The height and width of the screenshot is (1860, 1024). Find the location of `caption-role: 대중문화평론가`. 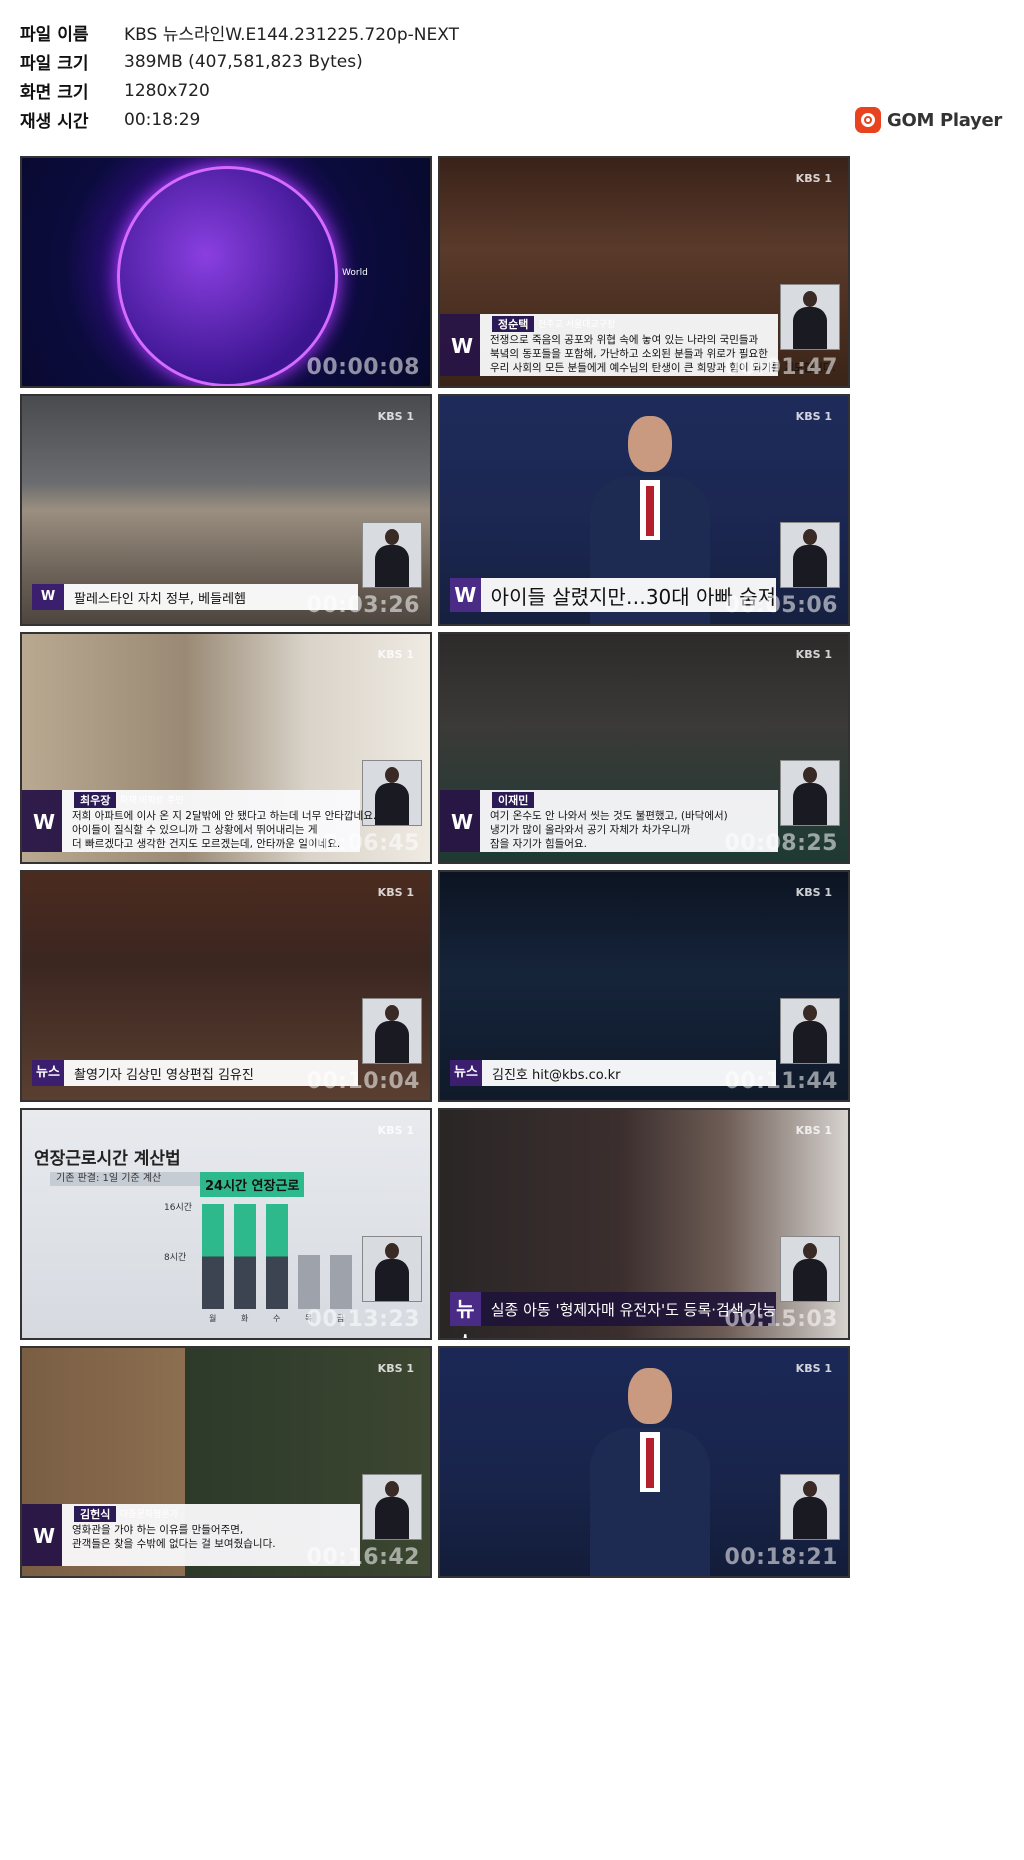

caption-role: 대중문화평론가 is located at coordinates (149, 1515).